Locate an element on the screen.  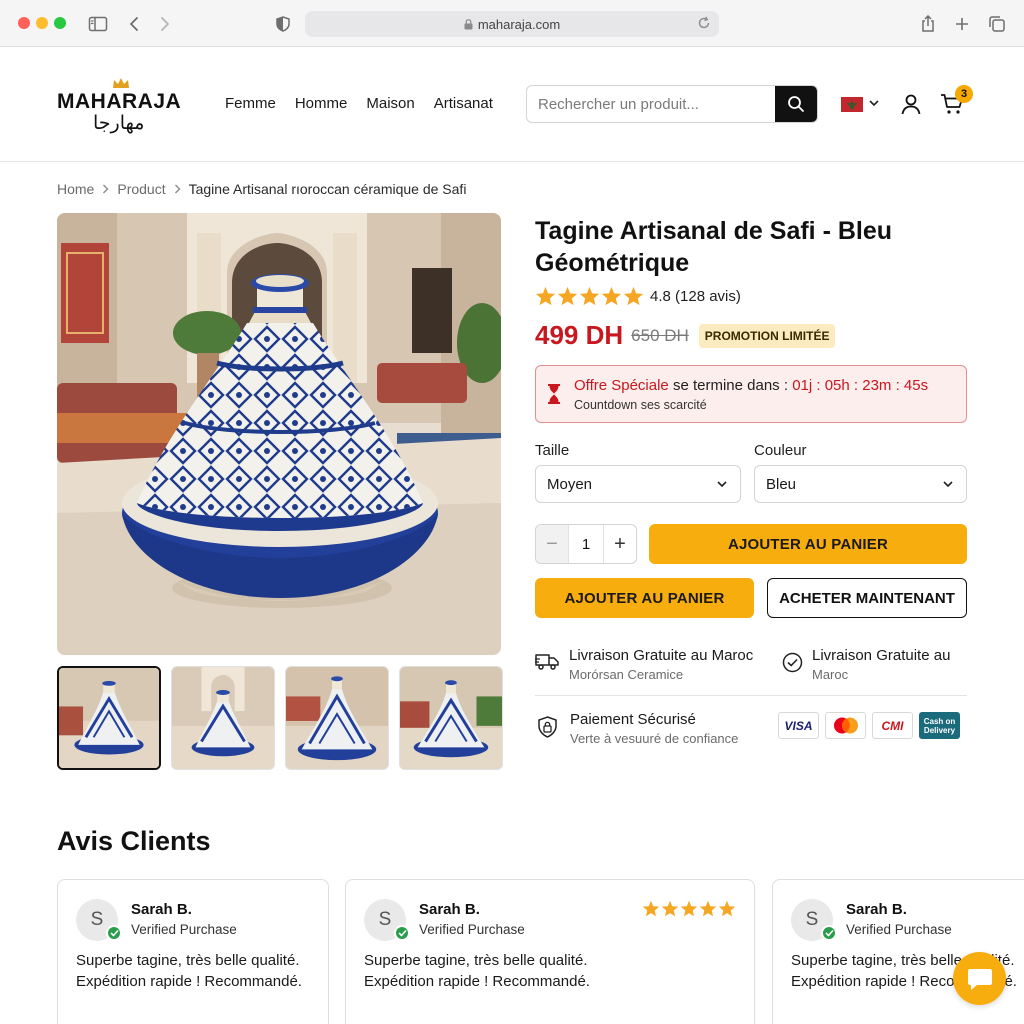
search-icon is located at coordinates (796, 104).